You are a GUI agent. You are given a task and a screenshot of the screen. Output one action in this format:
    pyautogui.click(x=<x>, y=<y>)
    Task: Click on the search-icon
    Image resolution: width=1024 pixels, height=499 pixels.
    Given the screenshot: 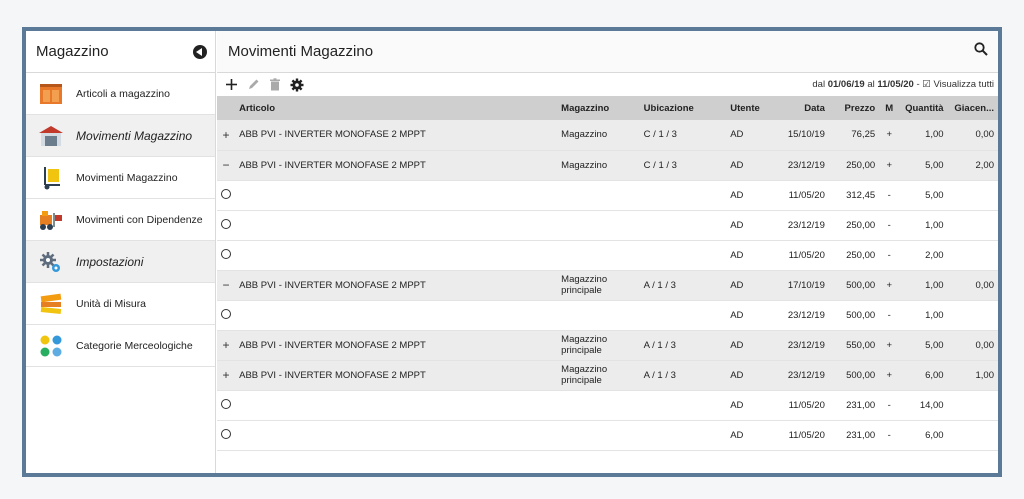 What is the action you would take?
    pyautogui.click(x=981, y=51)
    